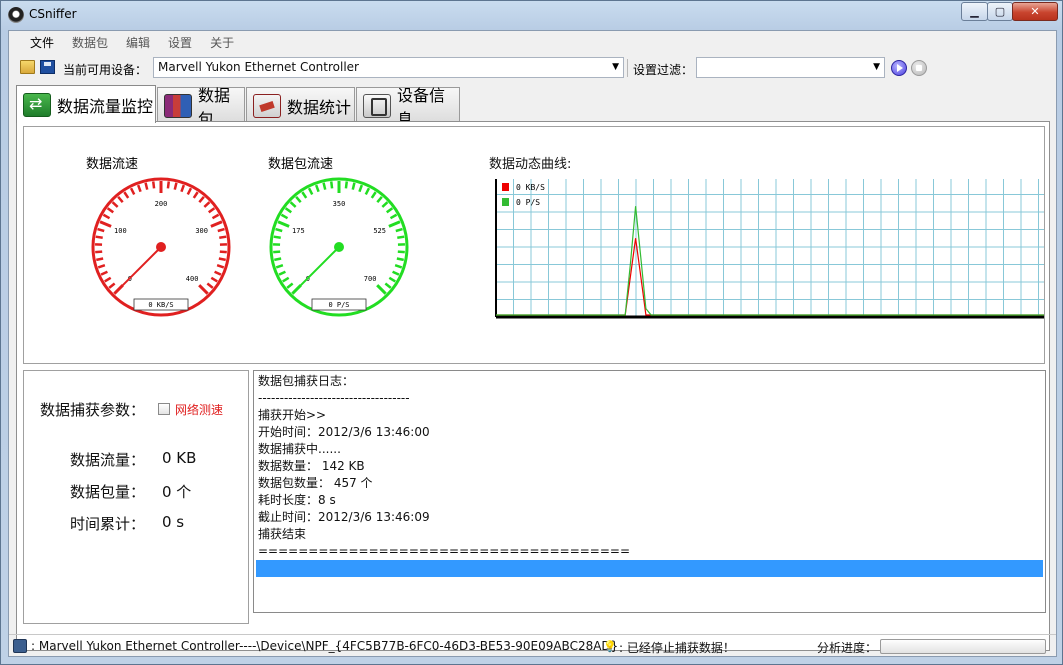 The image size is (1063, 665). Describe the element at coordinates (301, 164) in the screenshot. I see `gauge-title: 数据包流速` at that location.